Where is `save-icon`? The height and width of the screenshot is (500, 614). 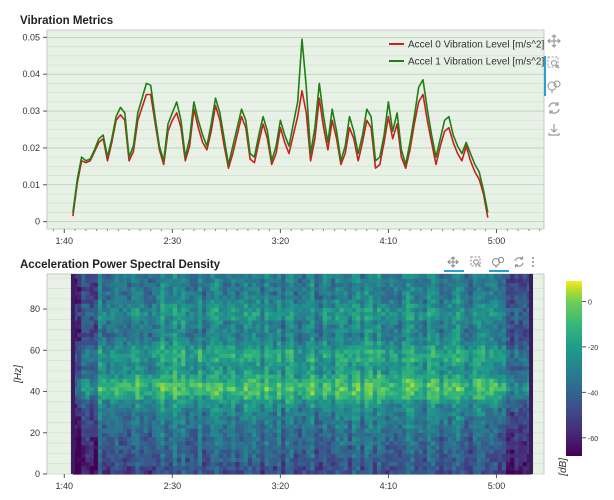
save-icon is located at coordinates (554, 130).